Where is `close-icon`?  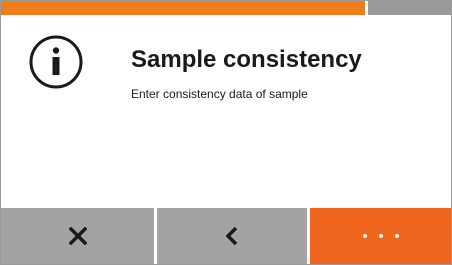
close-icon is located at coordinates (77, 236).